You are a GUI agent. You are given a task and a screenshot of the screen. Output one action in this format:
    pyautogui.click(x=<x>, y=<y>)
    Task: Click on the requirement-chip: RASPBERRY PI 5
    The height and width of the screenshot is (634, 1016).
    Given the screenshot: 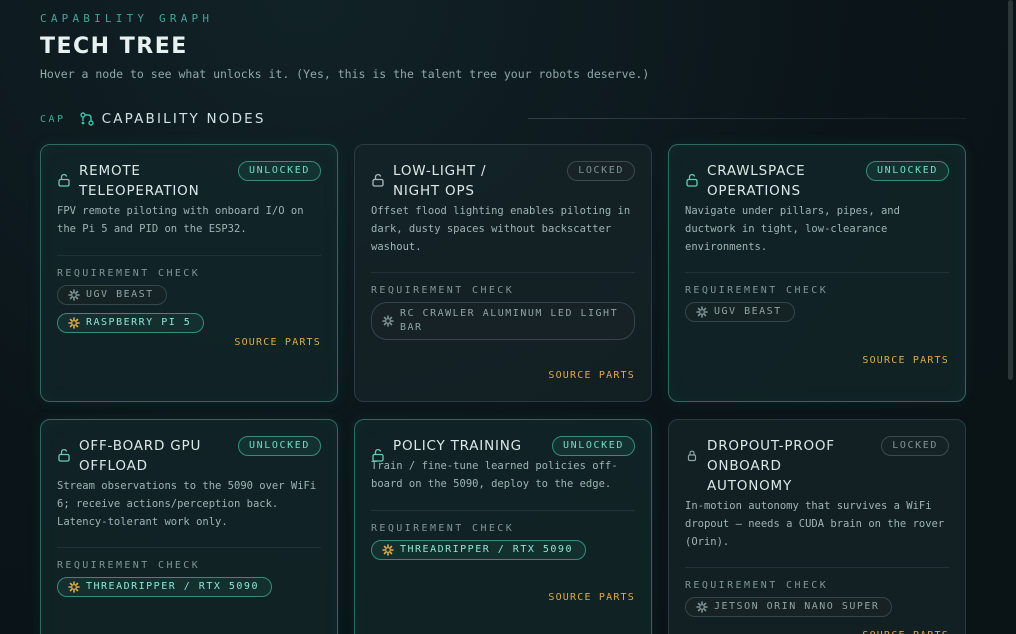 What is the action you would take?
    pyautogui.click(x=131, y=322)
    